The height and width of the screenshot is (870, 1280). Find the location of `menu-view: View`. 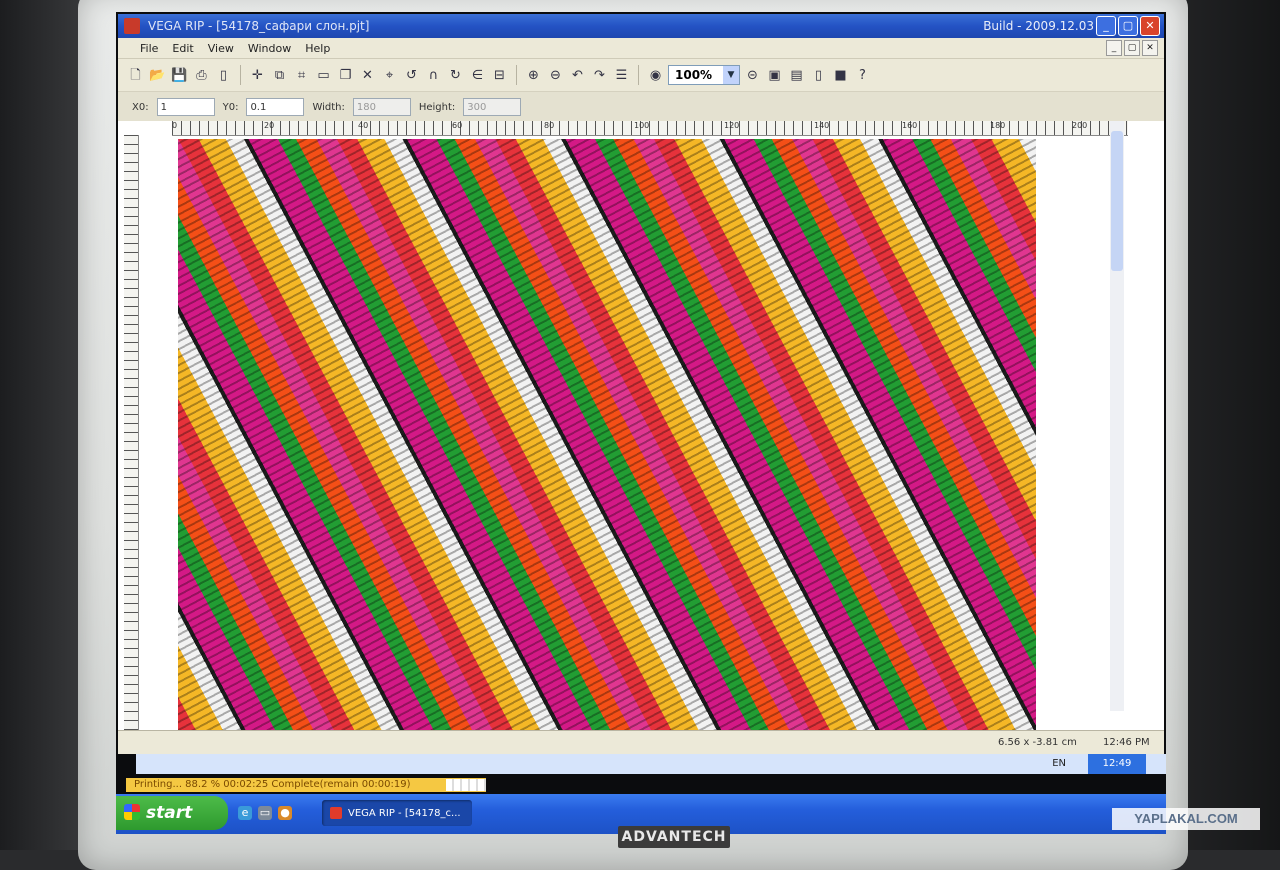

menu-view: View is located at coordinates (221, 48).